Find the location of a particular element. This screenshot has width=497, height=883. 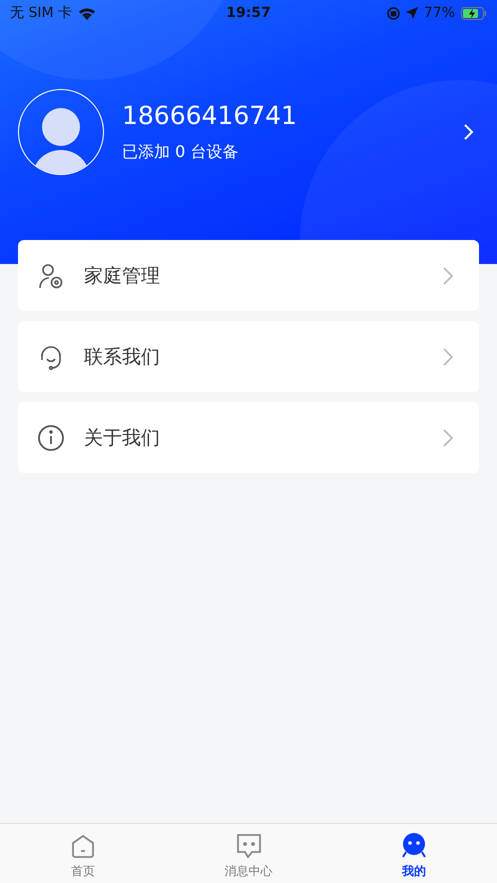

user-gear-icon is located at coordinates (51, 276).